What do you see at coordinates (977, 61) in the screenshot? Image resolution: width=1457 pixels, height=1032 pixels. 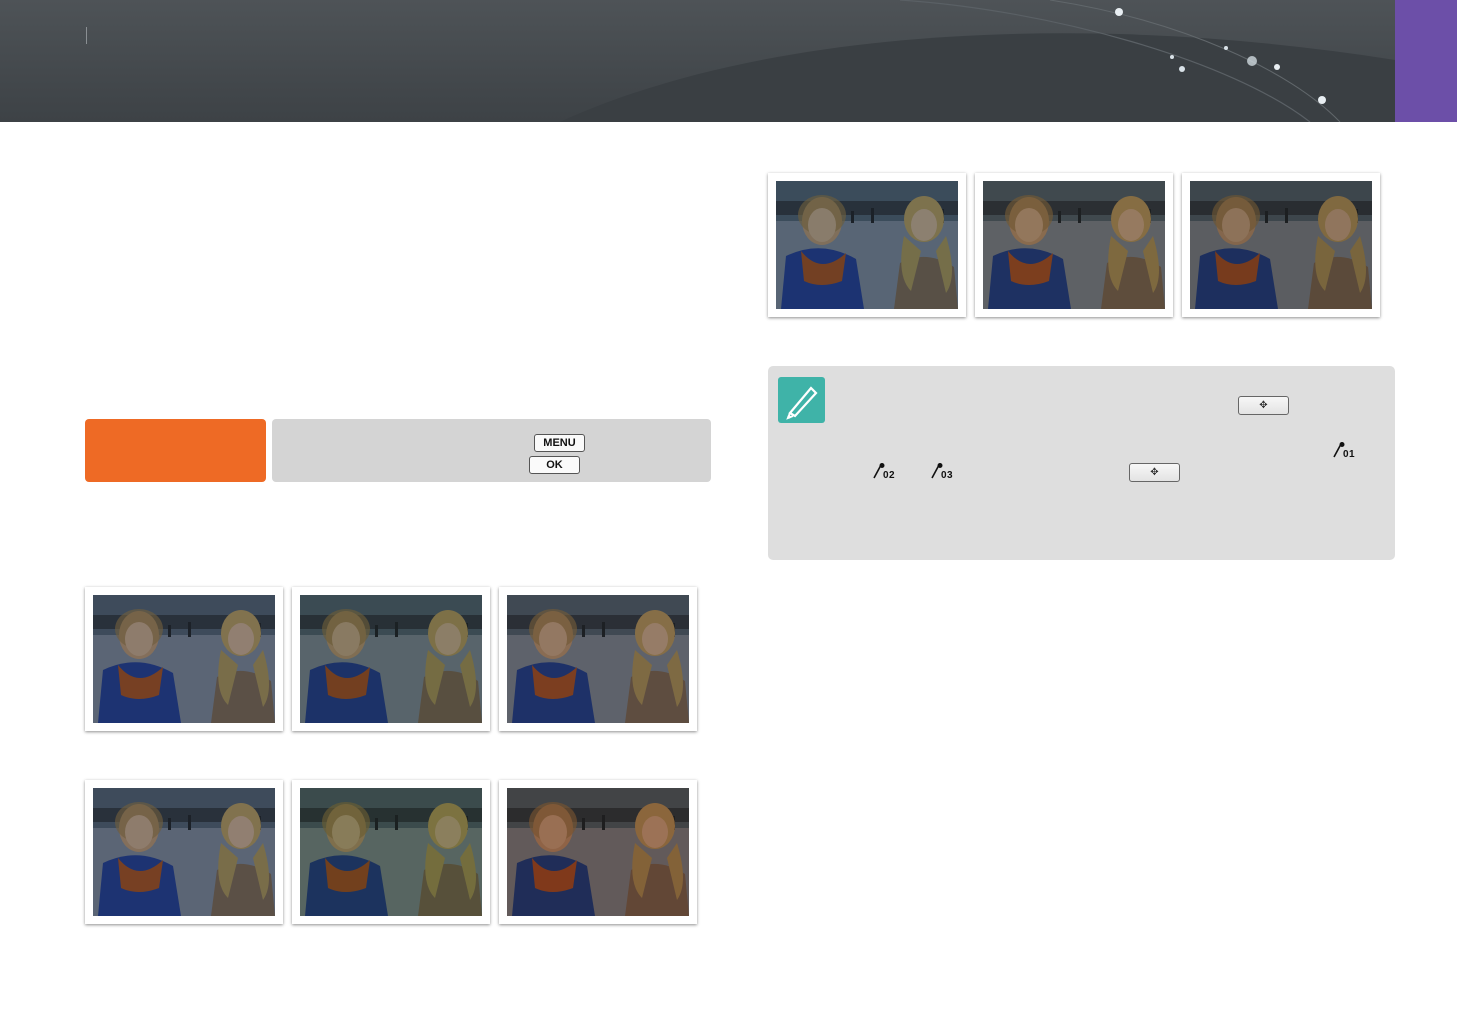 I see `header-decoration` at bounding box center [977, 61].